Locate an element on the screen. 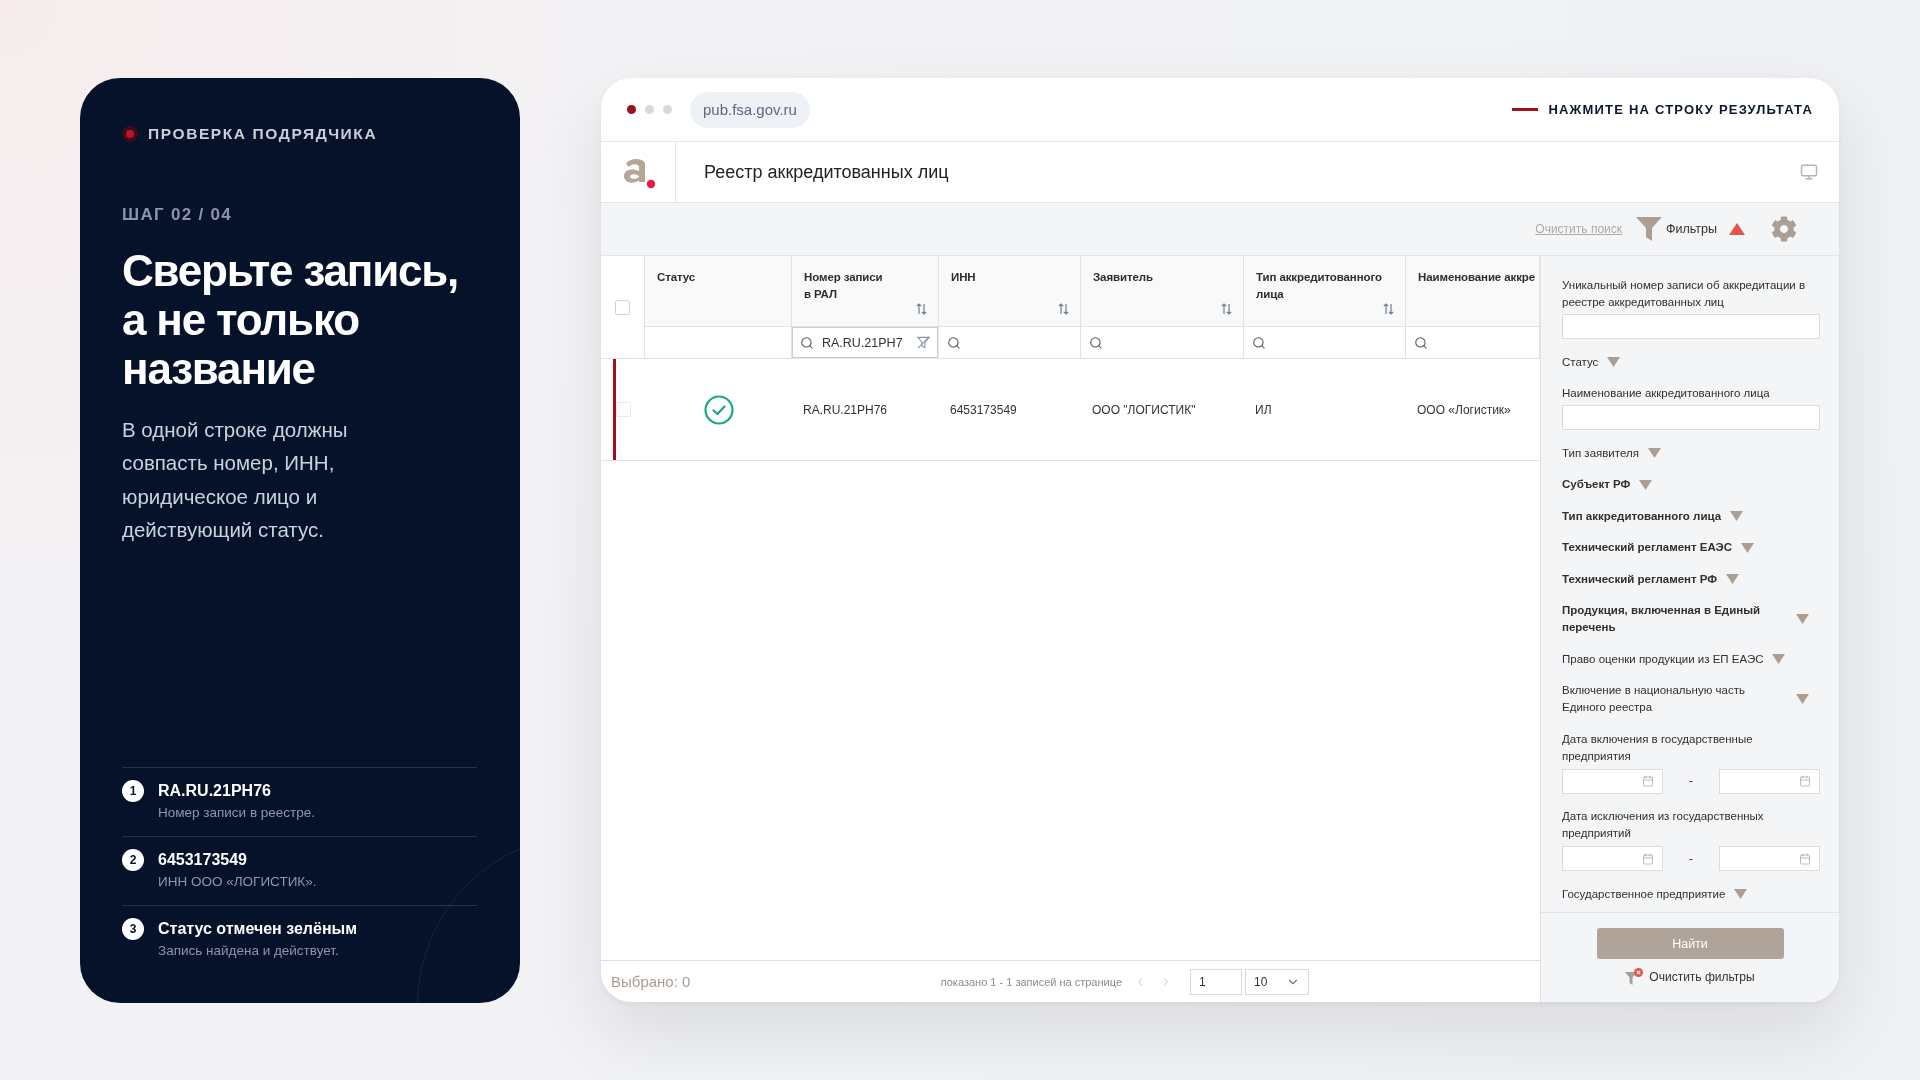  filter-dropdown: Статус is located at coordinates (1591, 362).